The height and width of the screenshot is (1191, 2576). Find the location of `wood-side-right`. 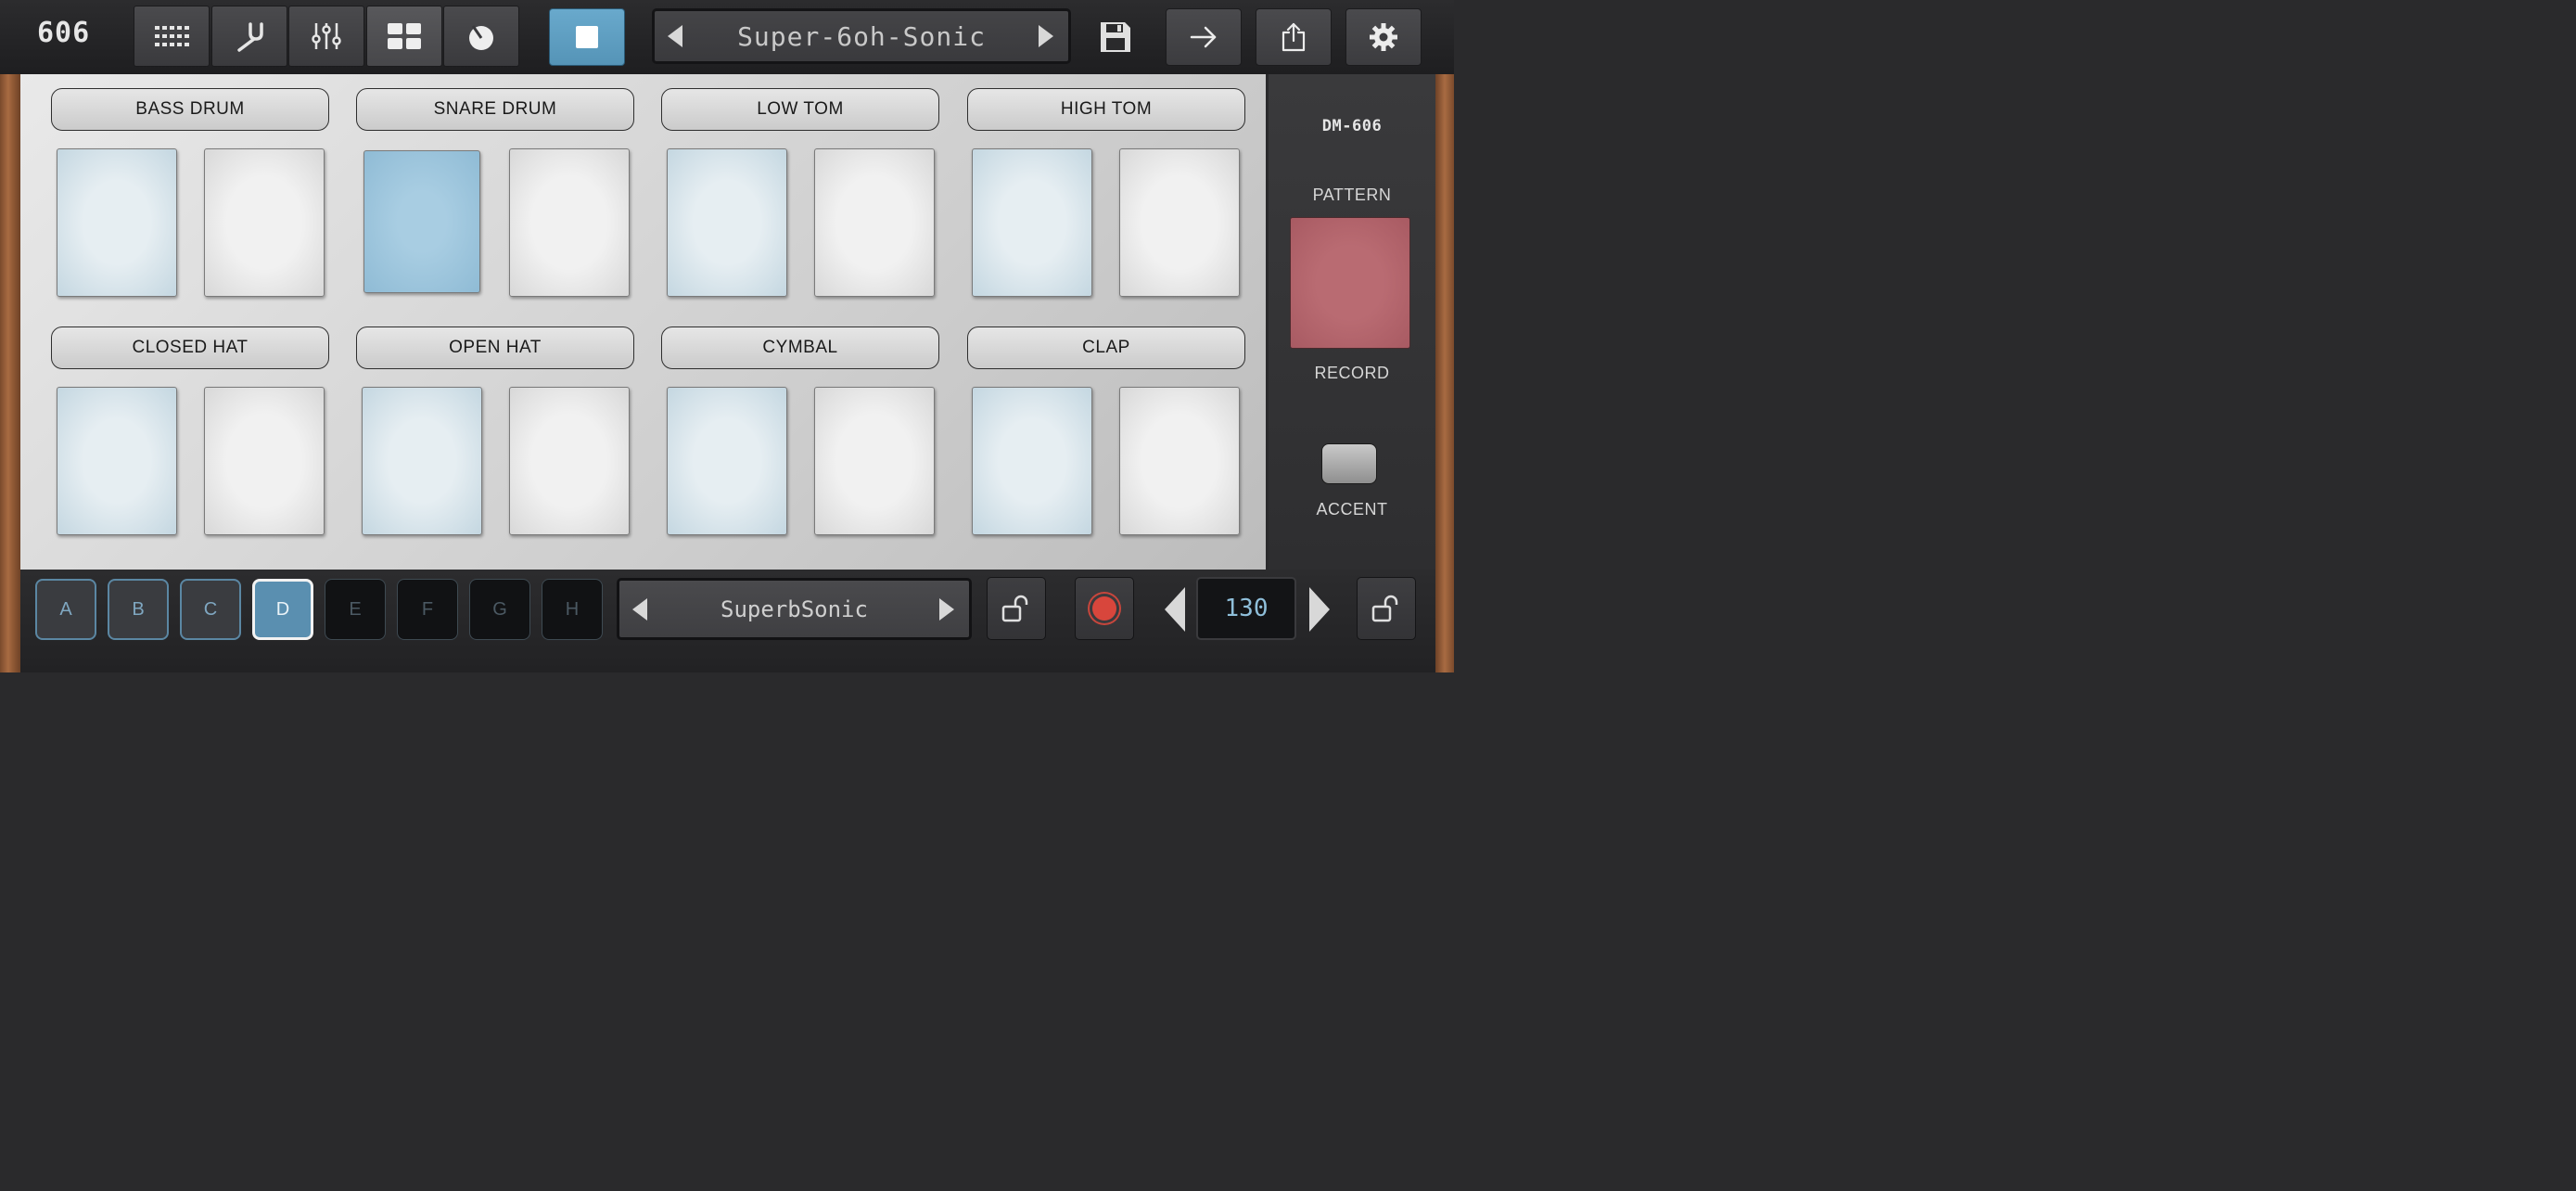

wood-side-right is located at coordinates (1444, 336).